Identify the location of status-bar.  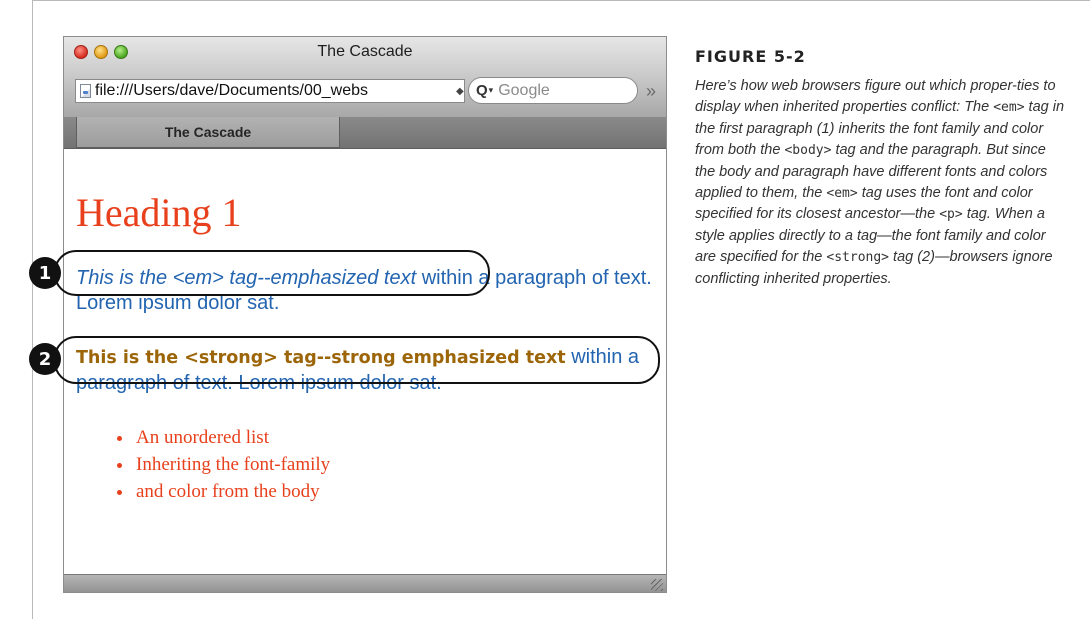
(365, 583).